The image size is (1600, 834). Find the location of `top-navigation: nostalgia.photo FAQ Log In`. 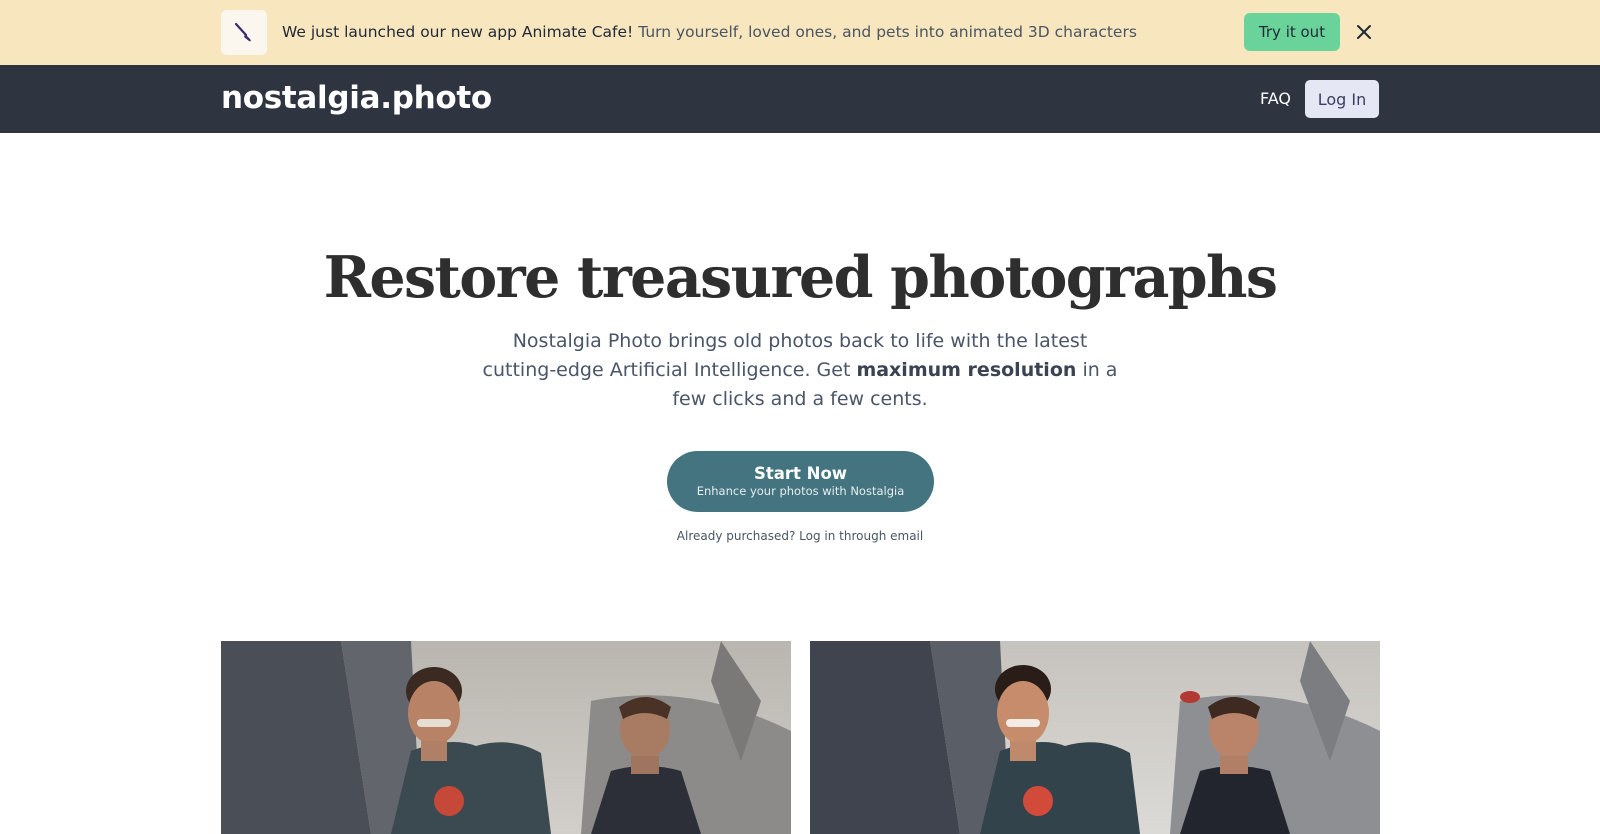

top-navigation: nostalgia.photo FAQ Log In is located at coordinates (800, 99).